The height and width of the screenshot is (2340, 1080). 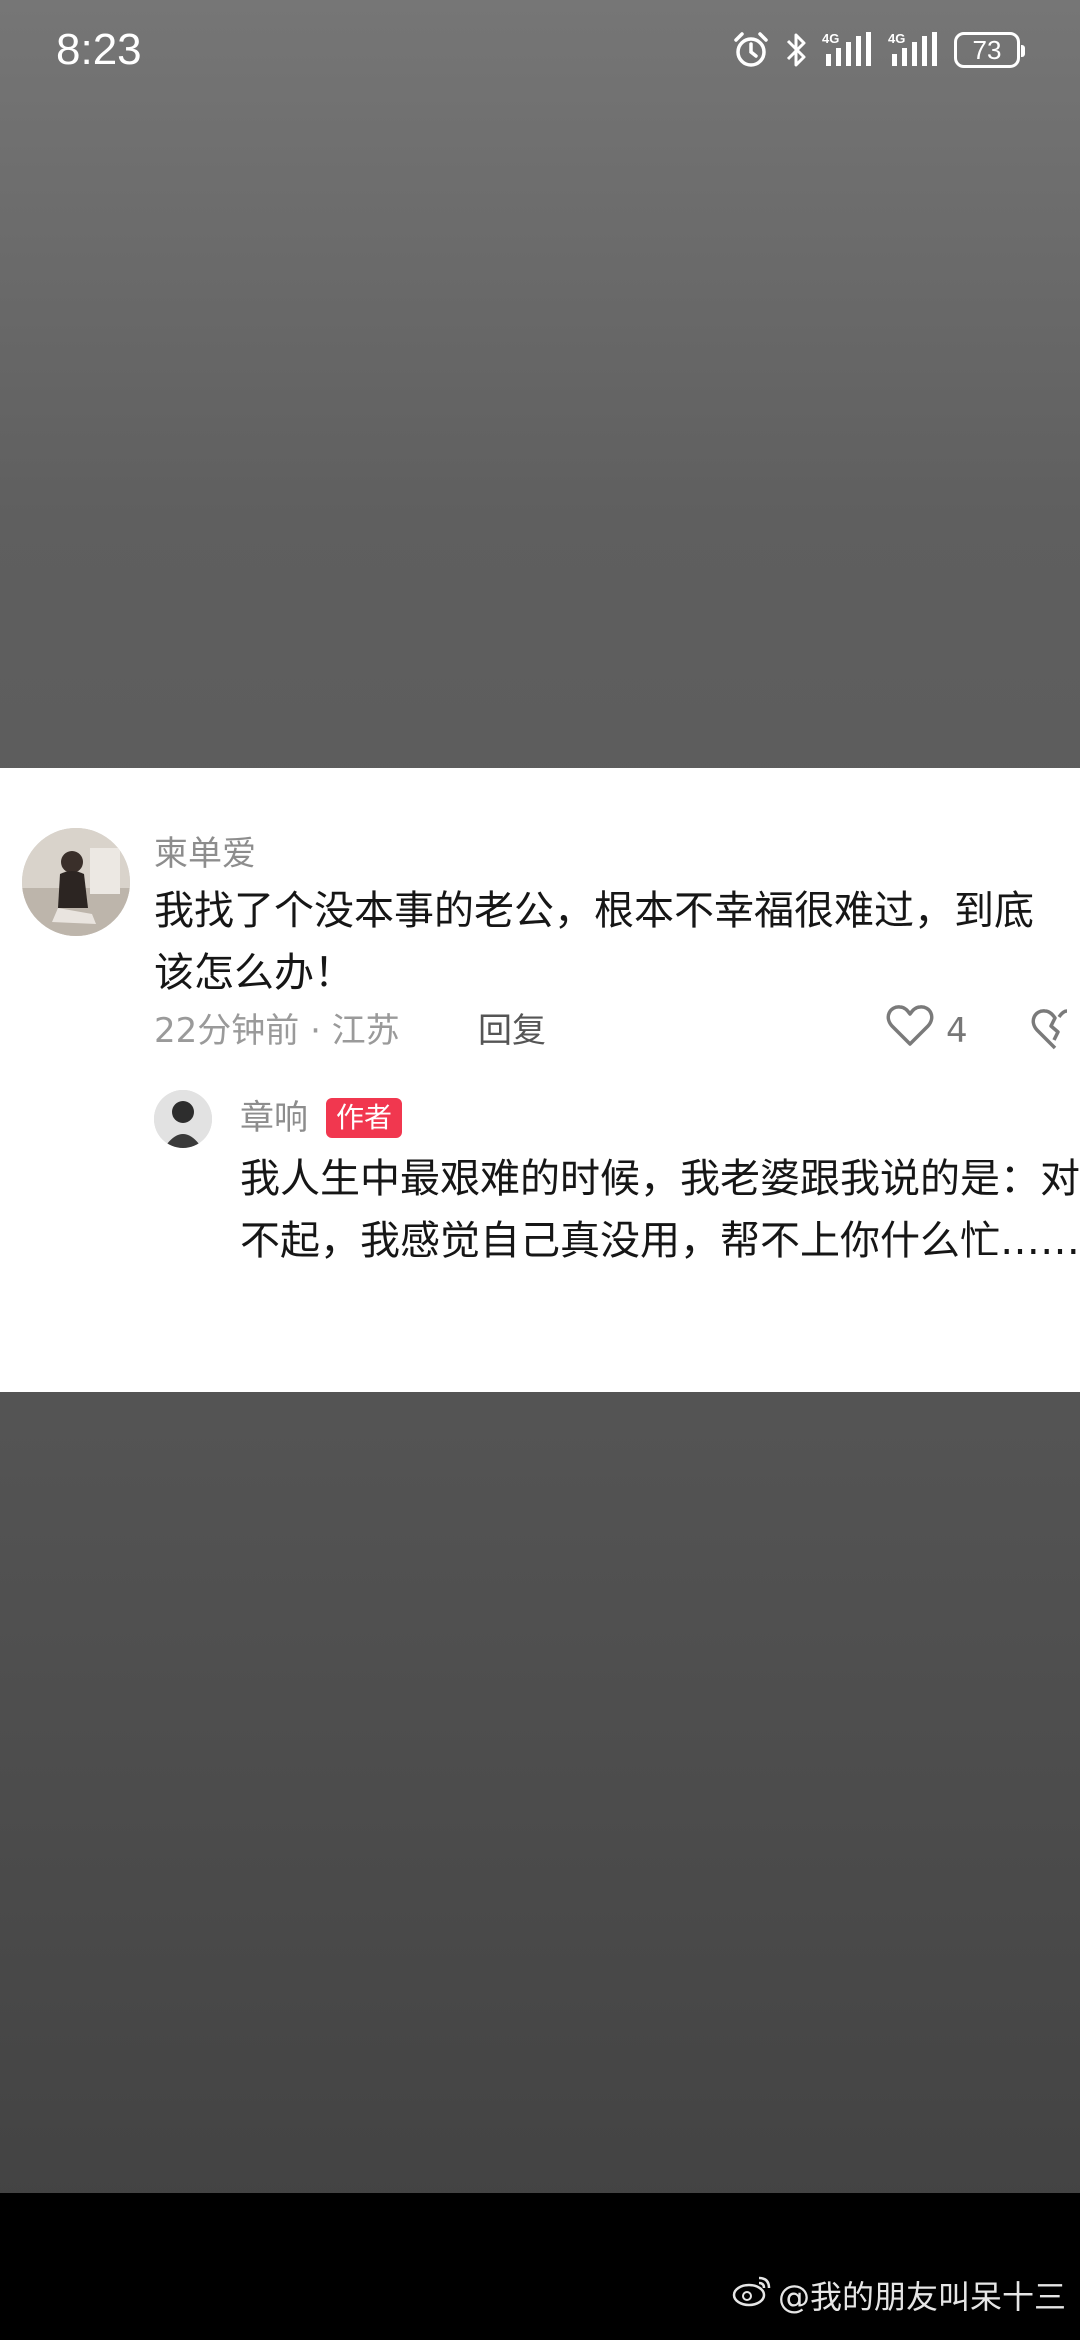 What do you see at coordinates (205, 854) in the screenshot?
I see `comment-username: 柬单爱` at bounding box center [205, 854].